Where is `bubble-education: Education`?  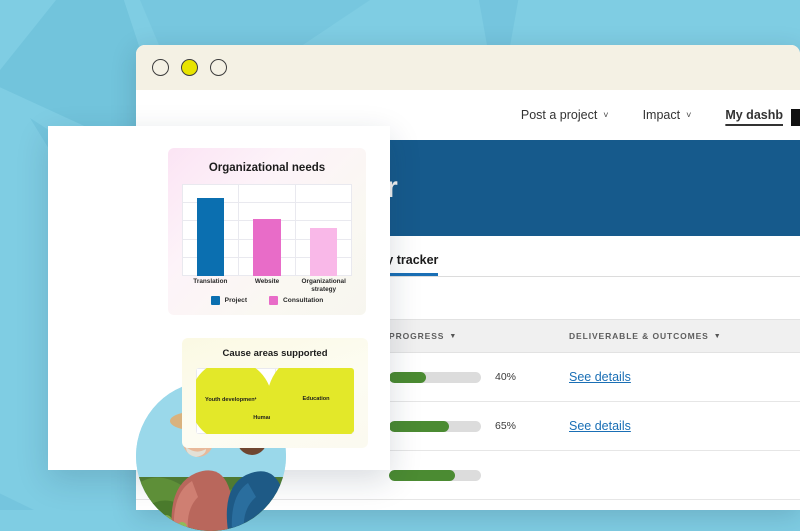 bubble-education: Education is located at coordinates (310, 401).